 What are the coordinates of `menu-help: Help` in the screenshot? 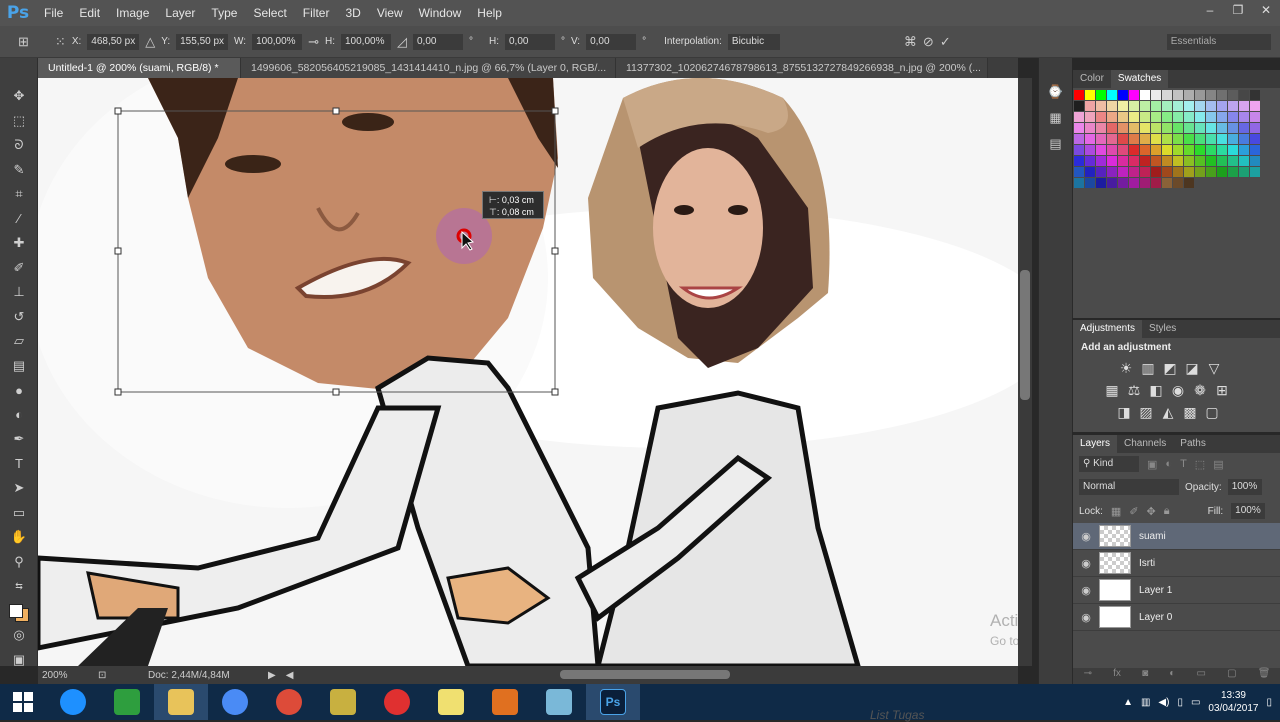 It's located at (489, 13).